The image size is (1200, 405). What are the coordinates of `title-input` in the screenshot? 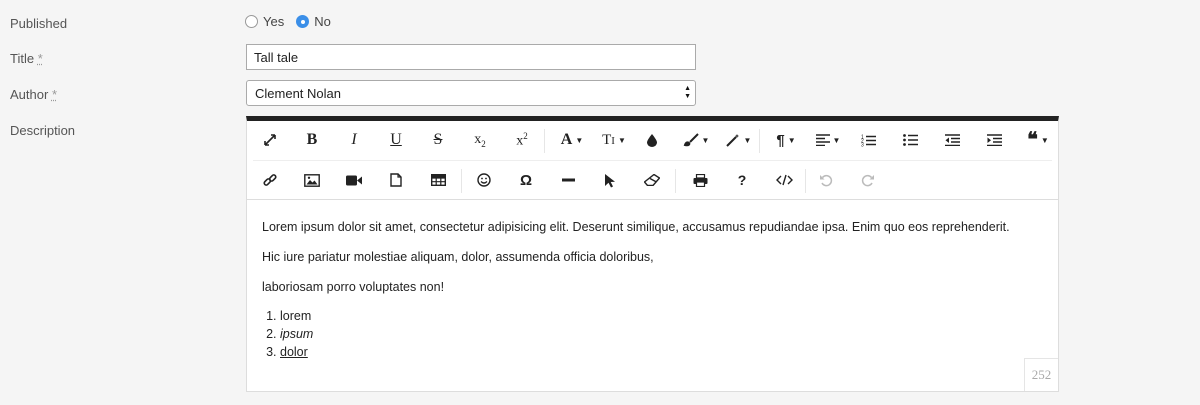 It's located at (471, 57).